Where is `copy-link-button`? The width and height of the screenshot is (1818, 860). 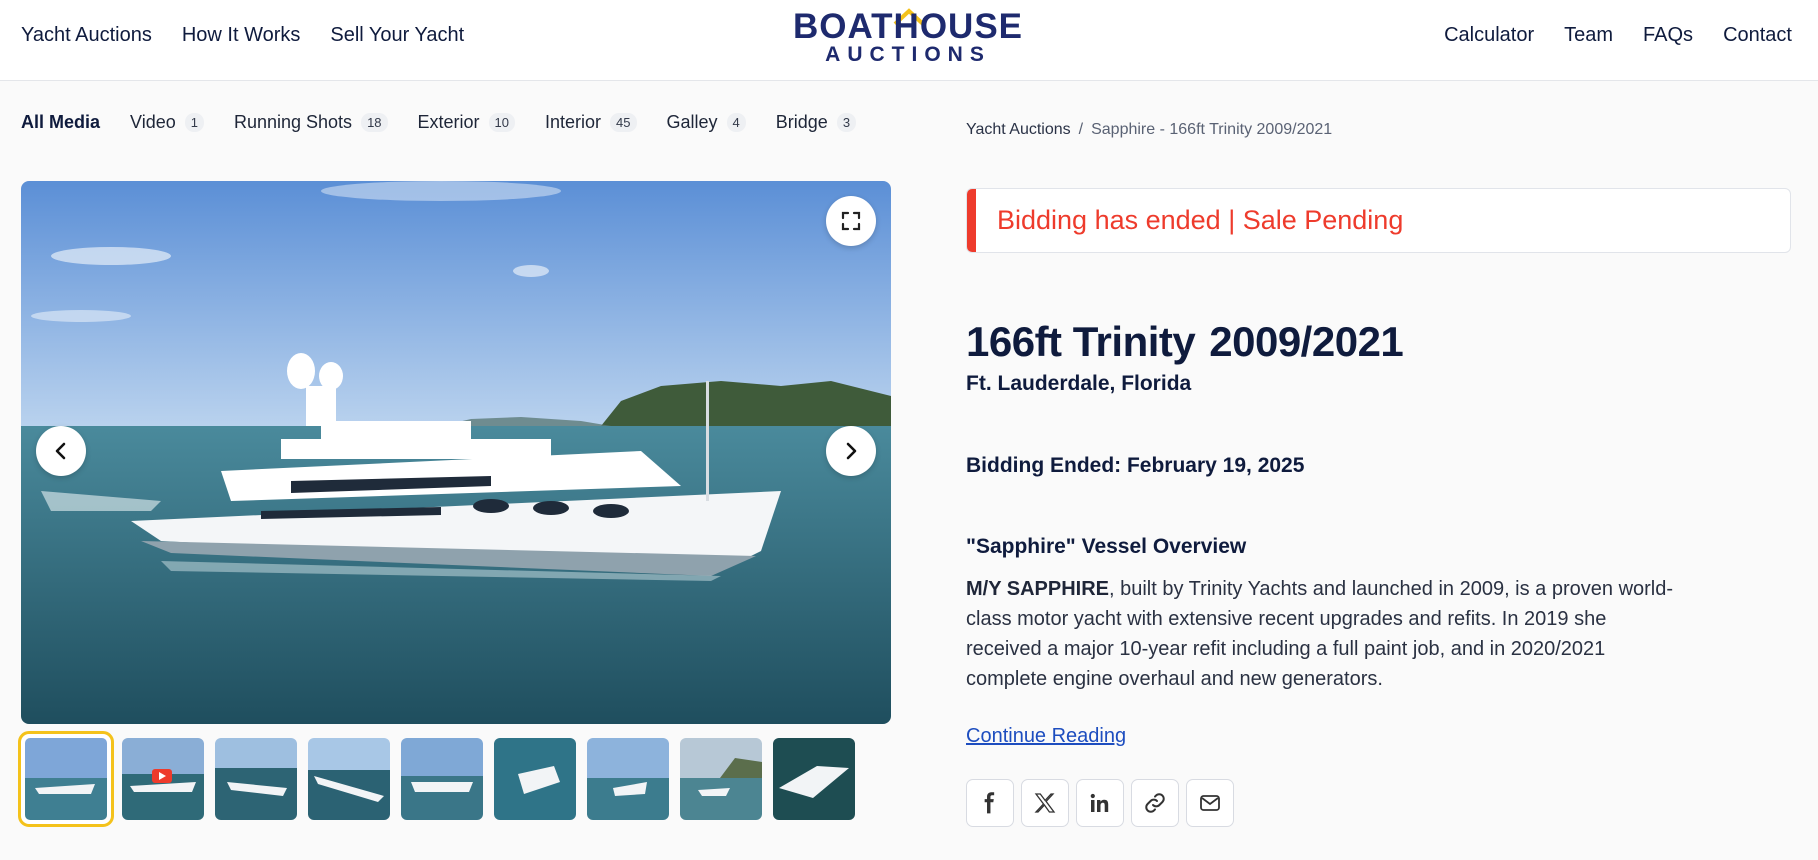 copy-link-button is located at coordinates (1155, 803).